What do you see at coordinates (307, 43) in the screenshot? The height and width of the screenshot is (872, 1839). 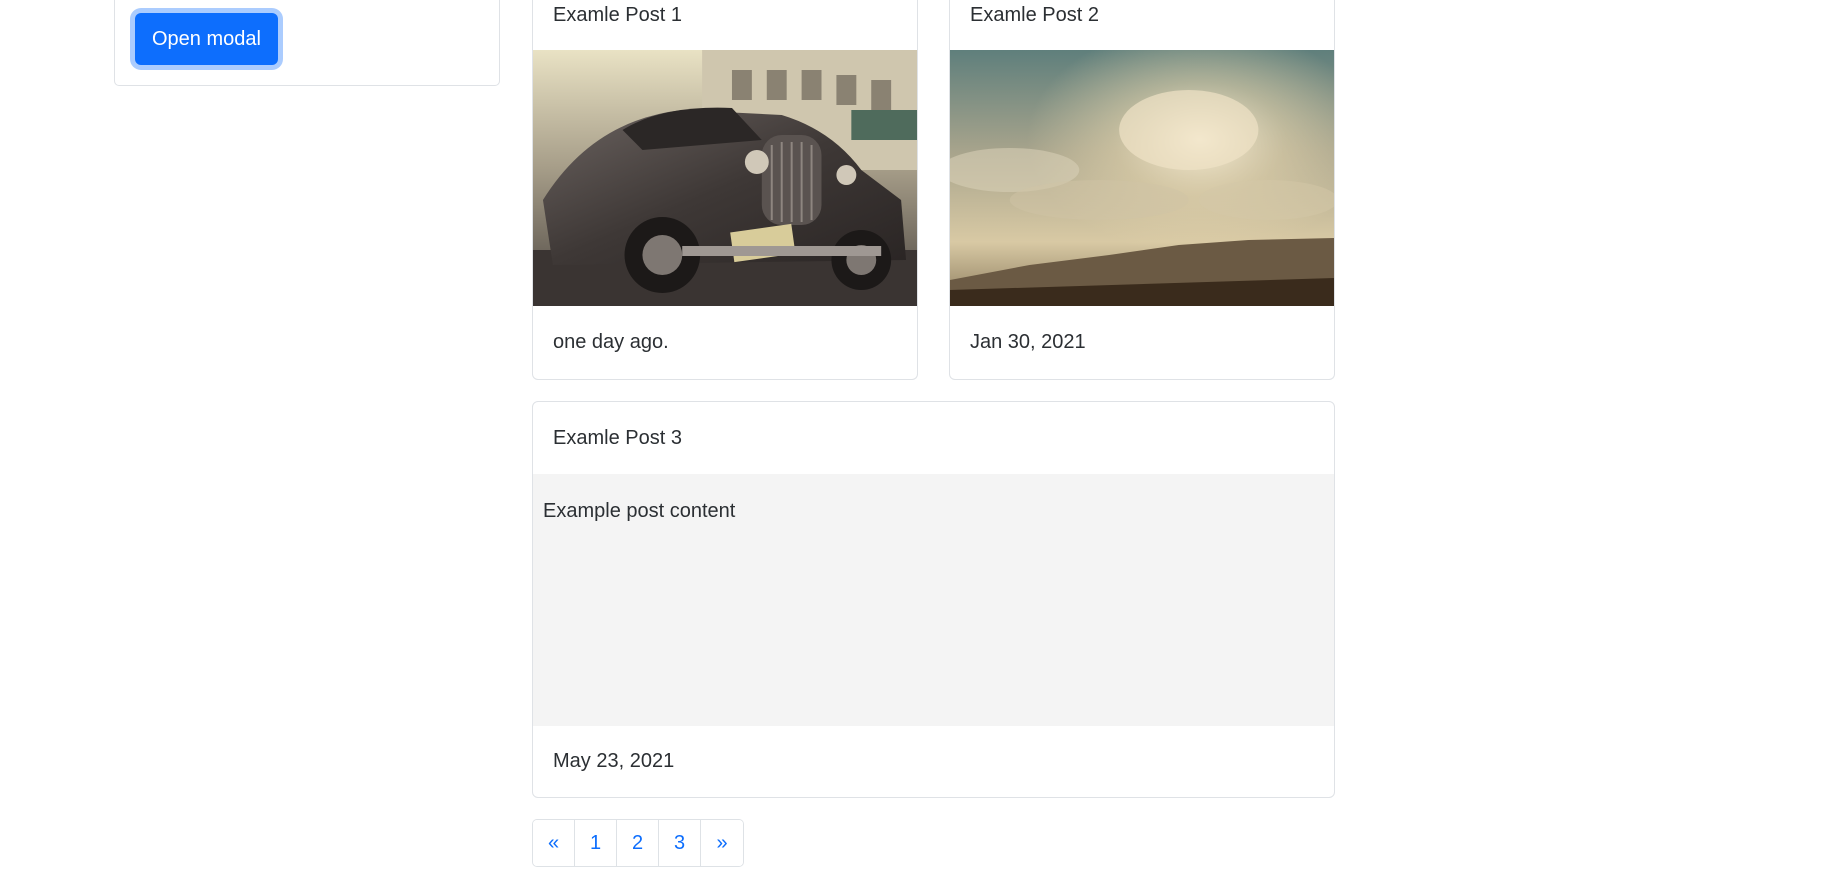 I see `sidebar-card: Open modal` at bounding box center [307, 43].